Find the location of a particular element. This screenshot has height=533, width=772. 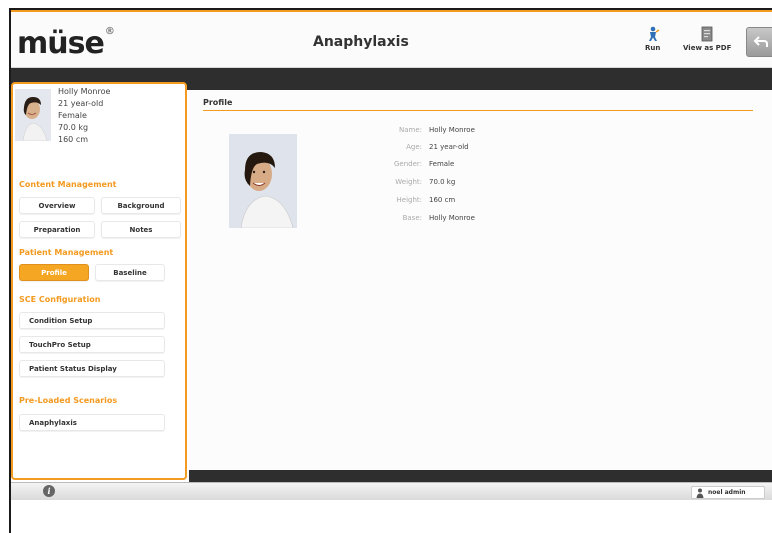

detail-row-name: Name: Holly Monroe is located at coordinates (436, 130).